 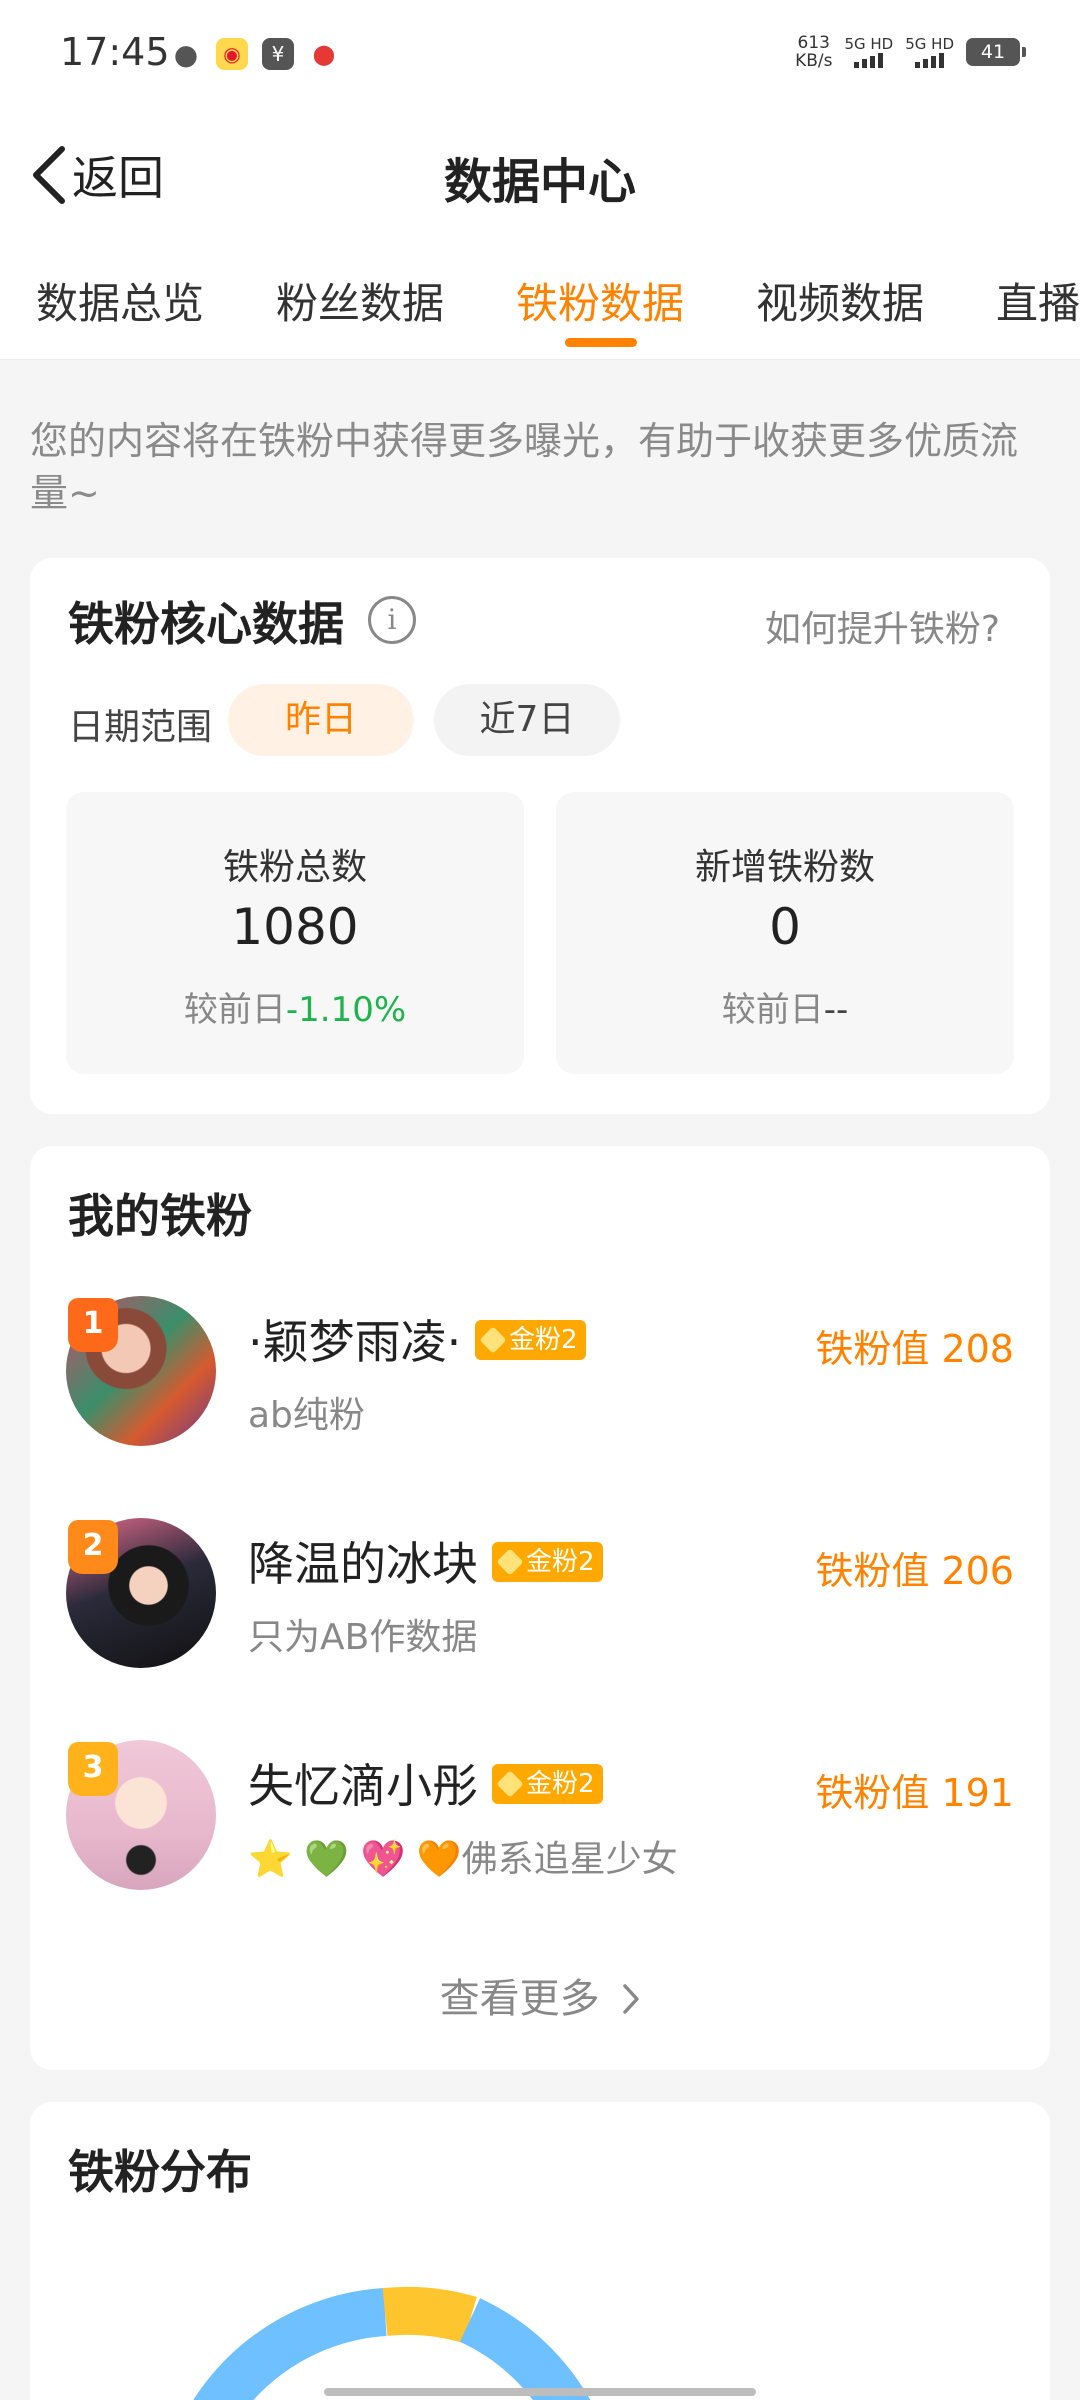 I want to click on fan-score: 铁粉值 206, so click(x=914, y=1571).